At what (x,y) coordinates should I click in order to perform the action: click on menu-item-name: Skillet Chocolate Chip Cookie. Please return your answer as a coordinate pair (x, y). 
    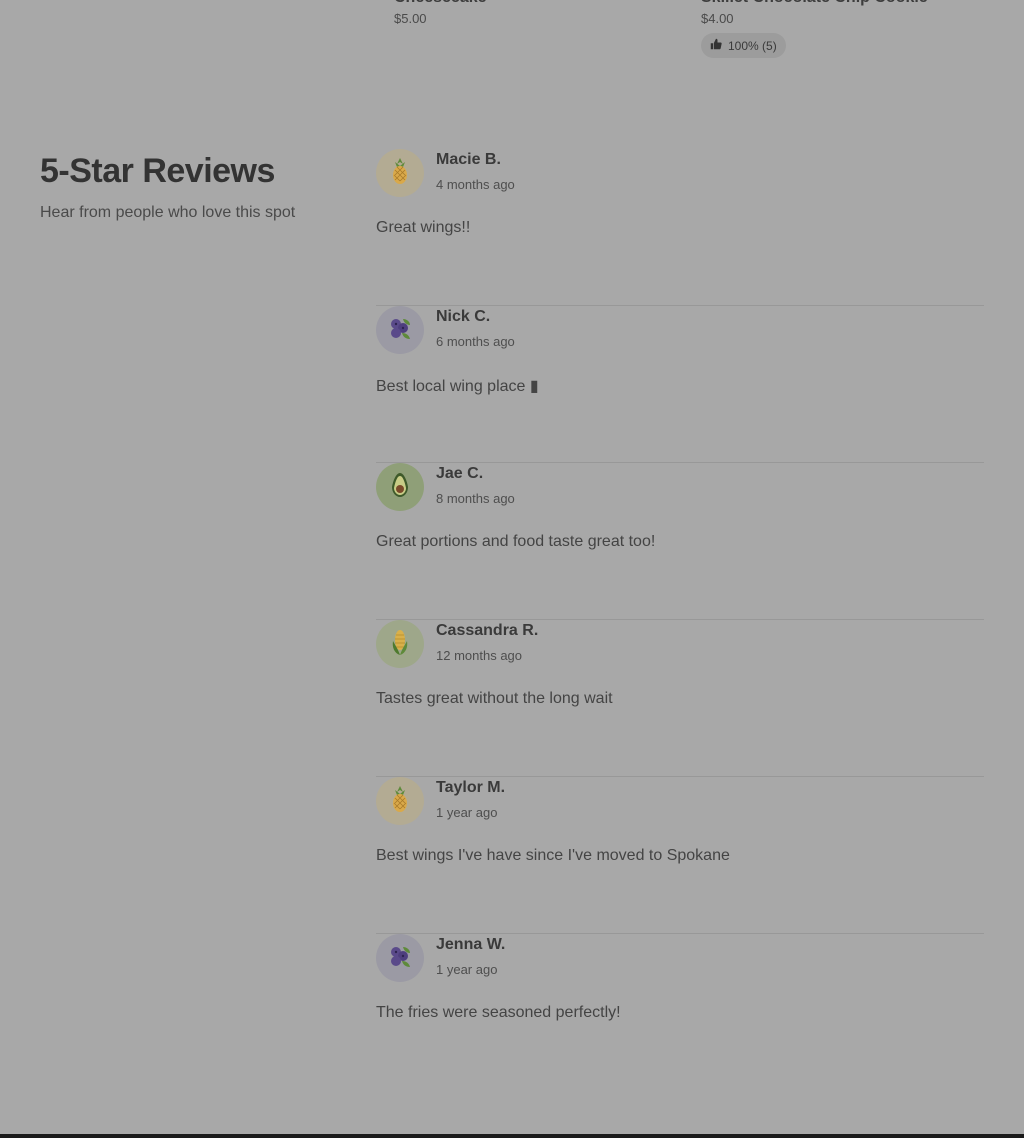
    Looking at the image, I should click on (814, 4).